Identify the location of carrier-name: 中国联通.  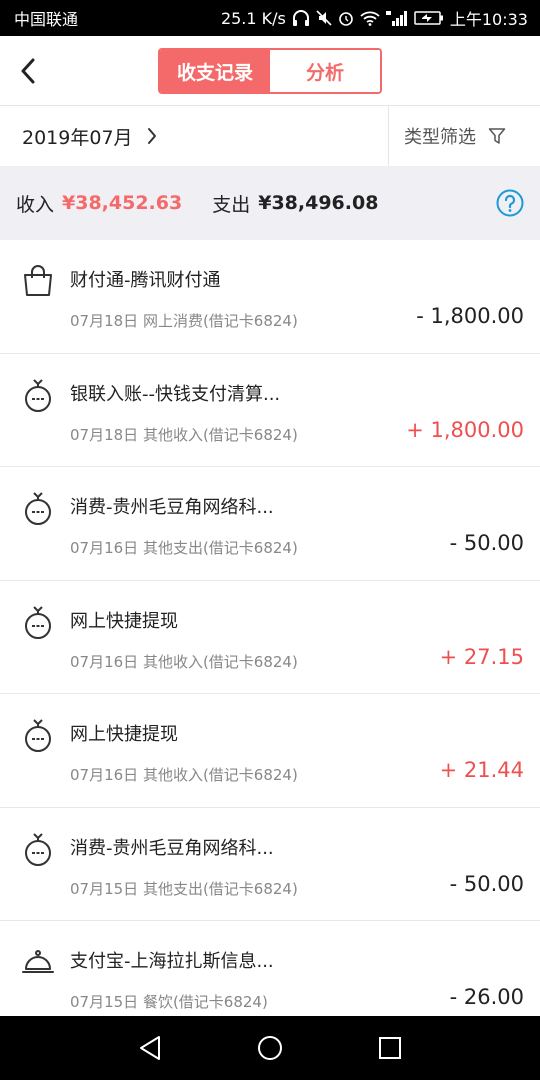
(46, 19).